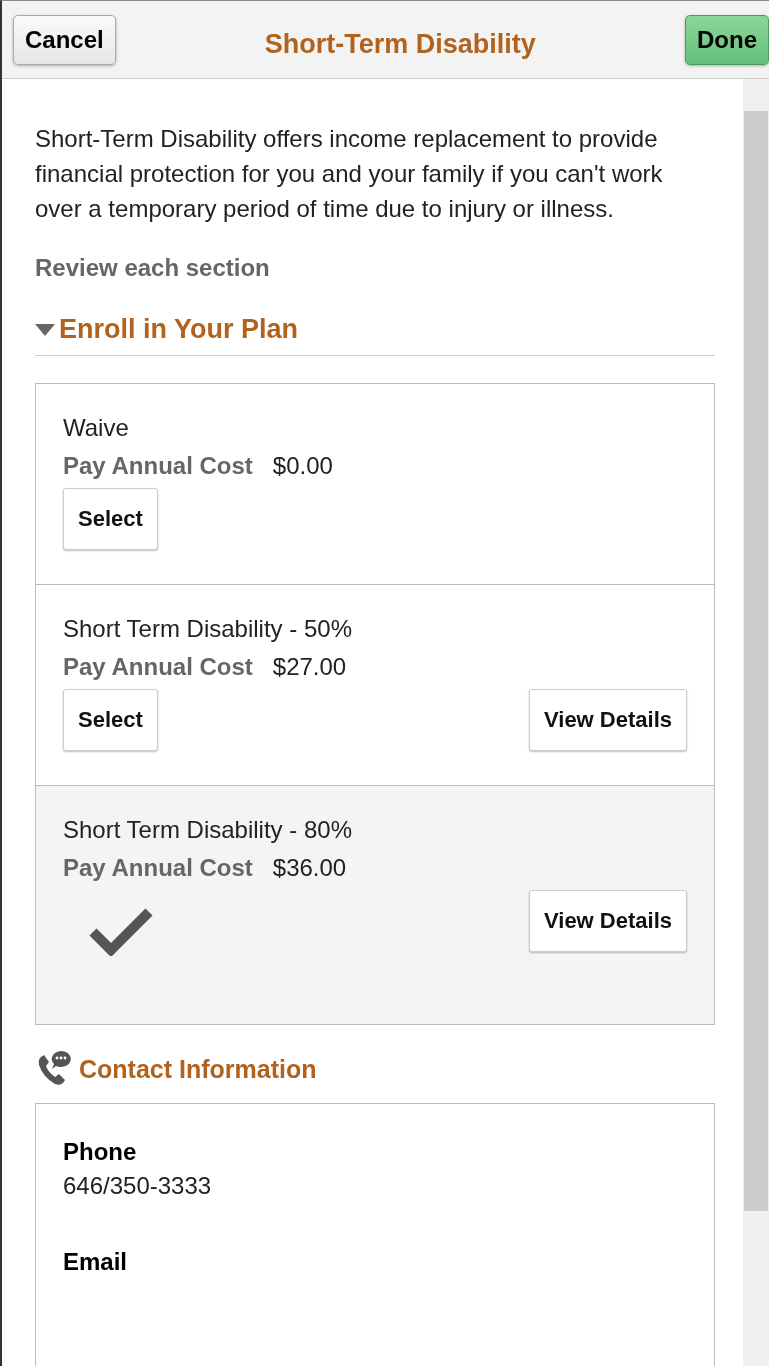  I want to click on page-title: Short-Term Disability, so click(400, 44).